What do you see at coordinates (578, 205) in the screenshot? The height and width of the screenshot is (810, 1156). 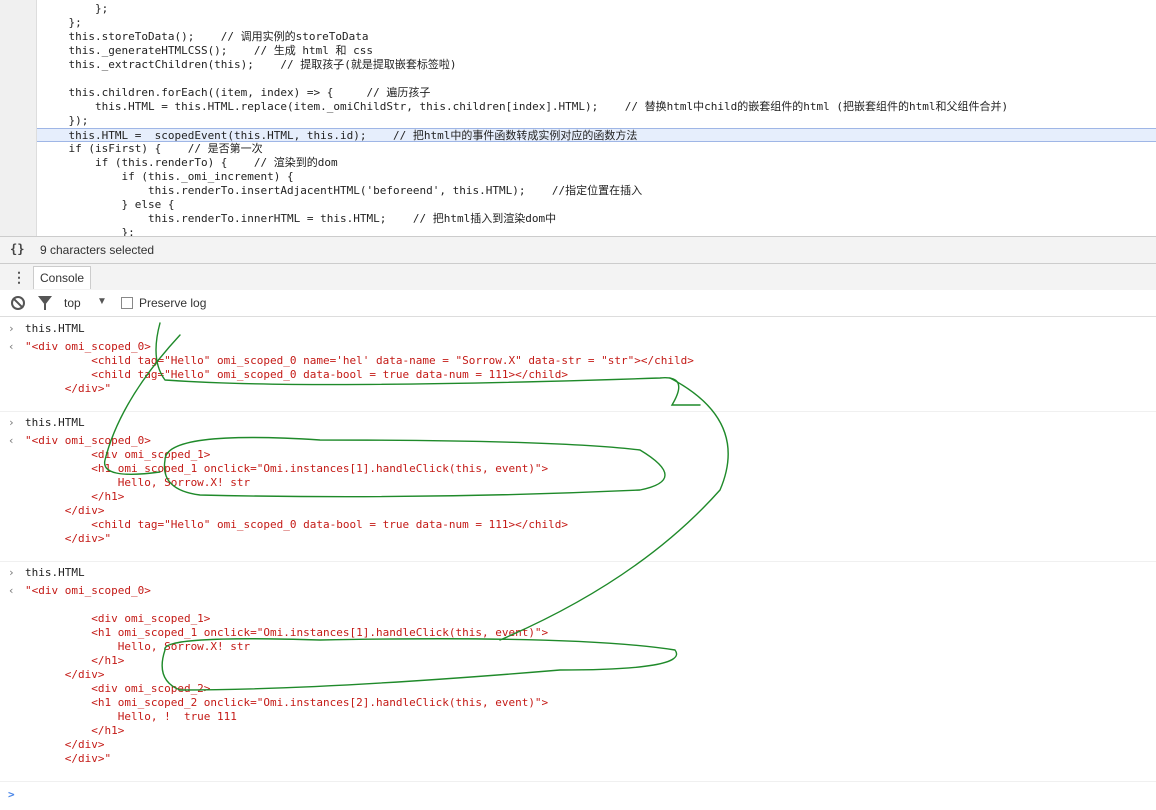 I see `code-line: 2093 } else {` at bounding box center [578, 205].